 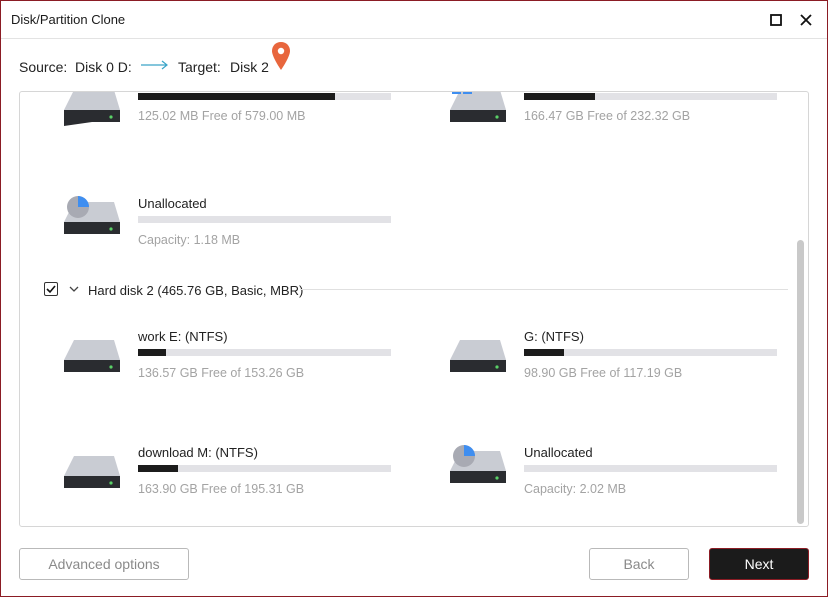 I want to click on close-icon, so click(x=806, y=20).